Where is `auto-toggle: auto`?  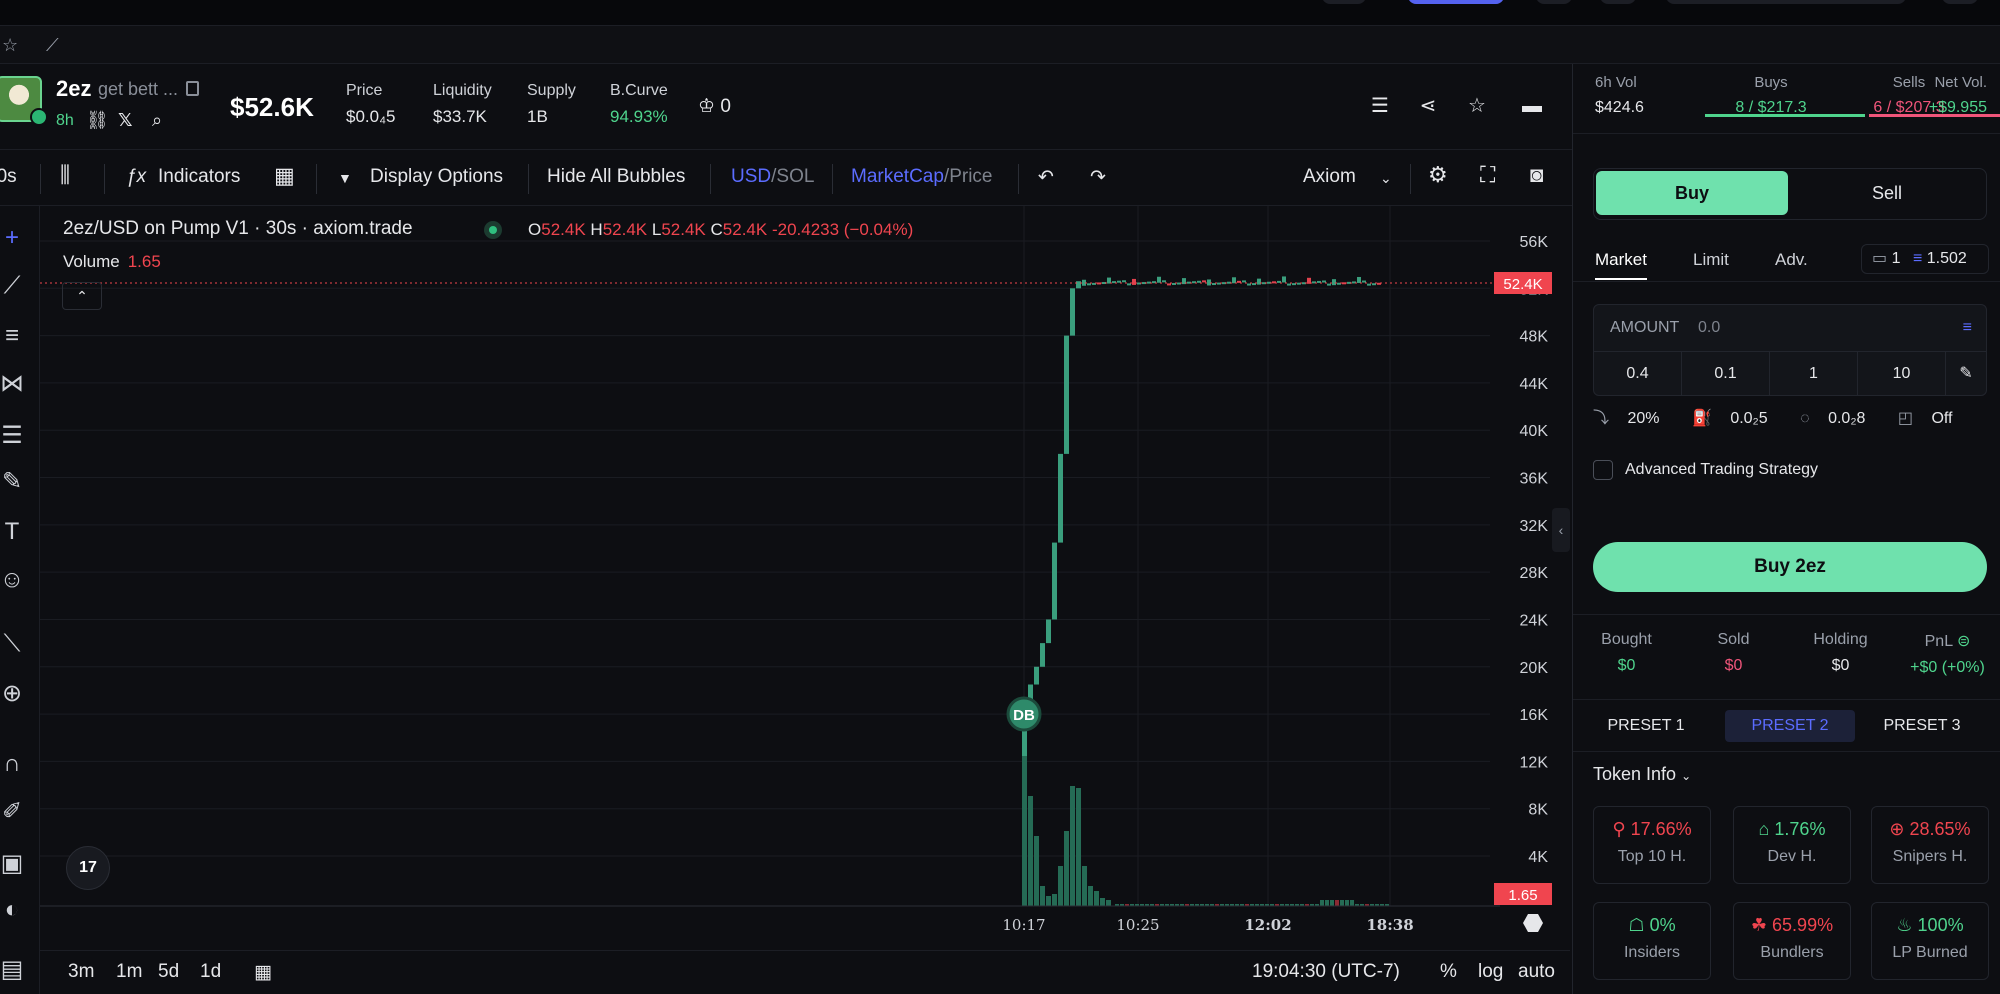 auto-toggle: auto is located at coordinates (1536, 972).